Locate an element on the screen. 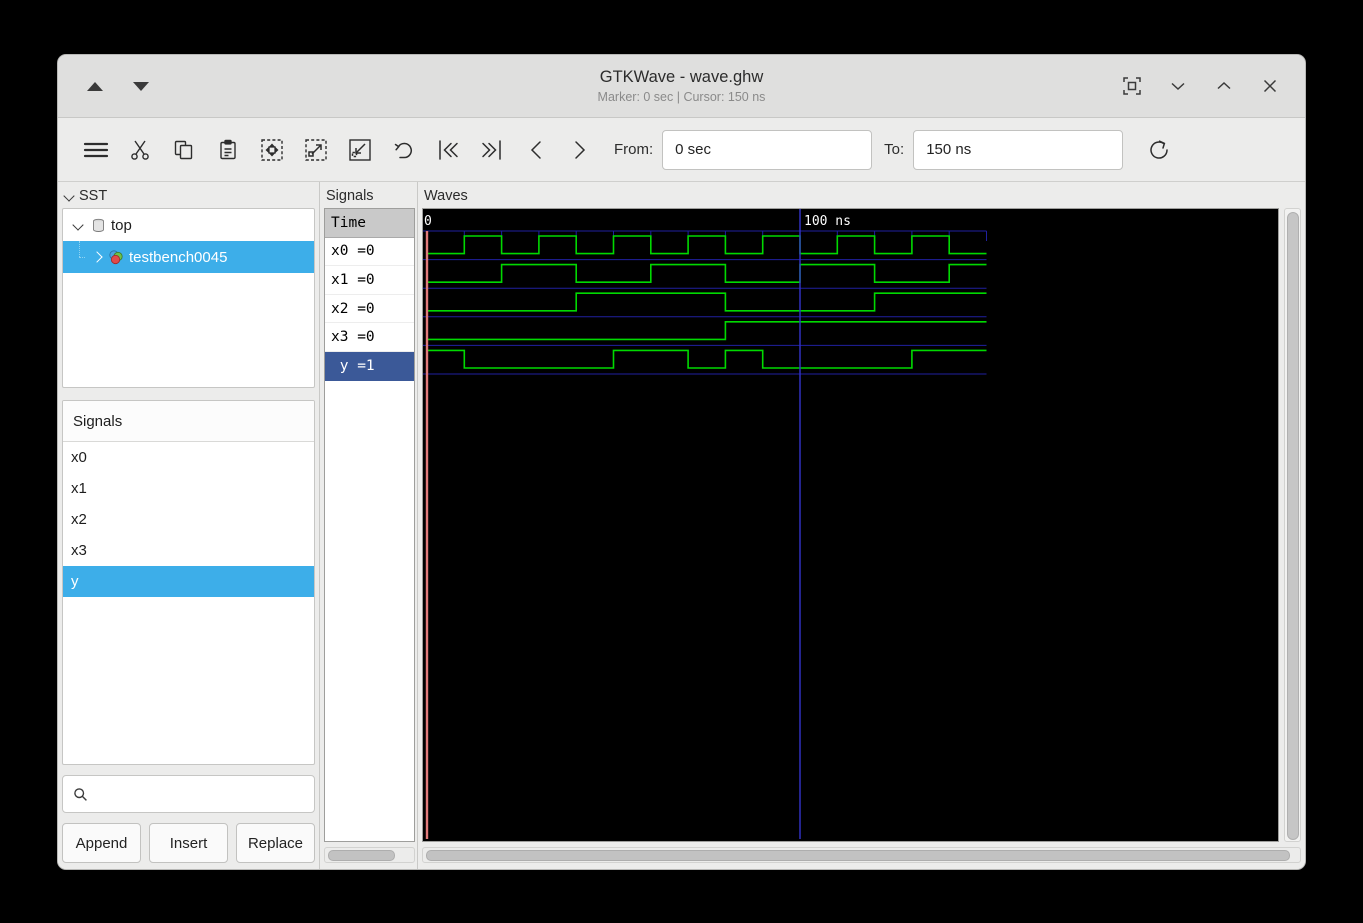  zoom-in-icon is located at coordinates (316, 149).